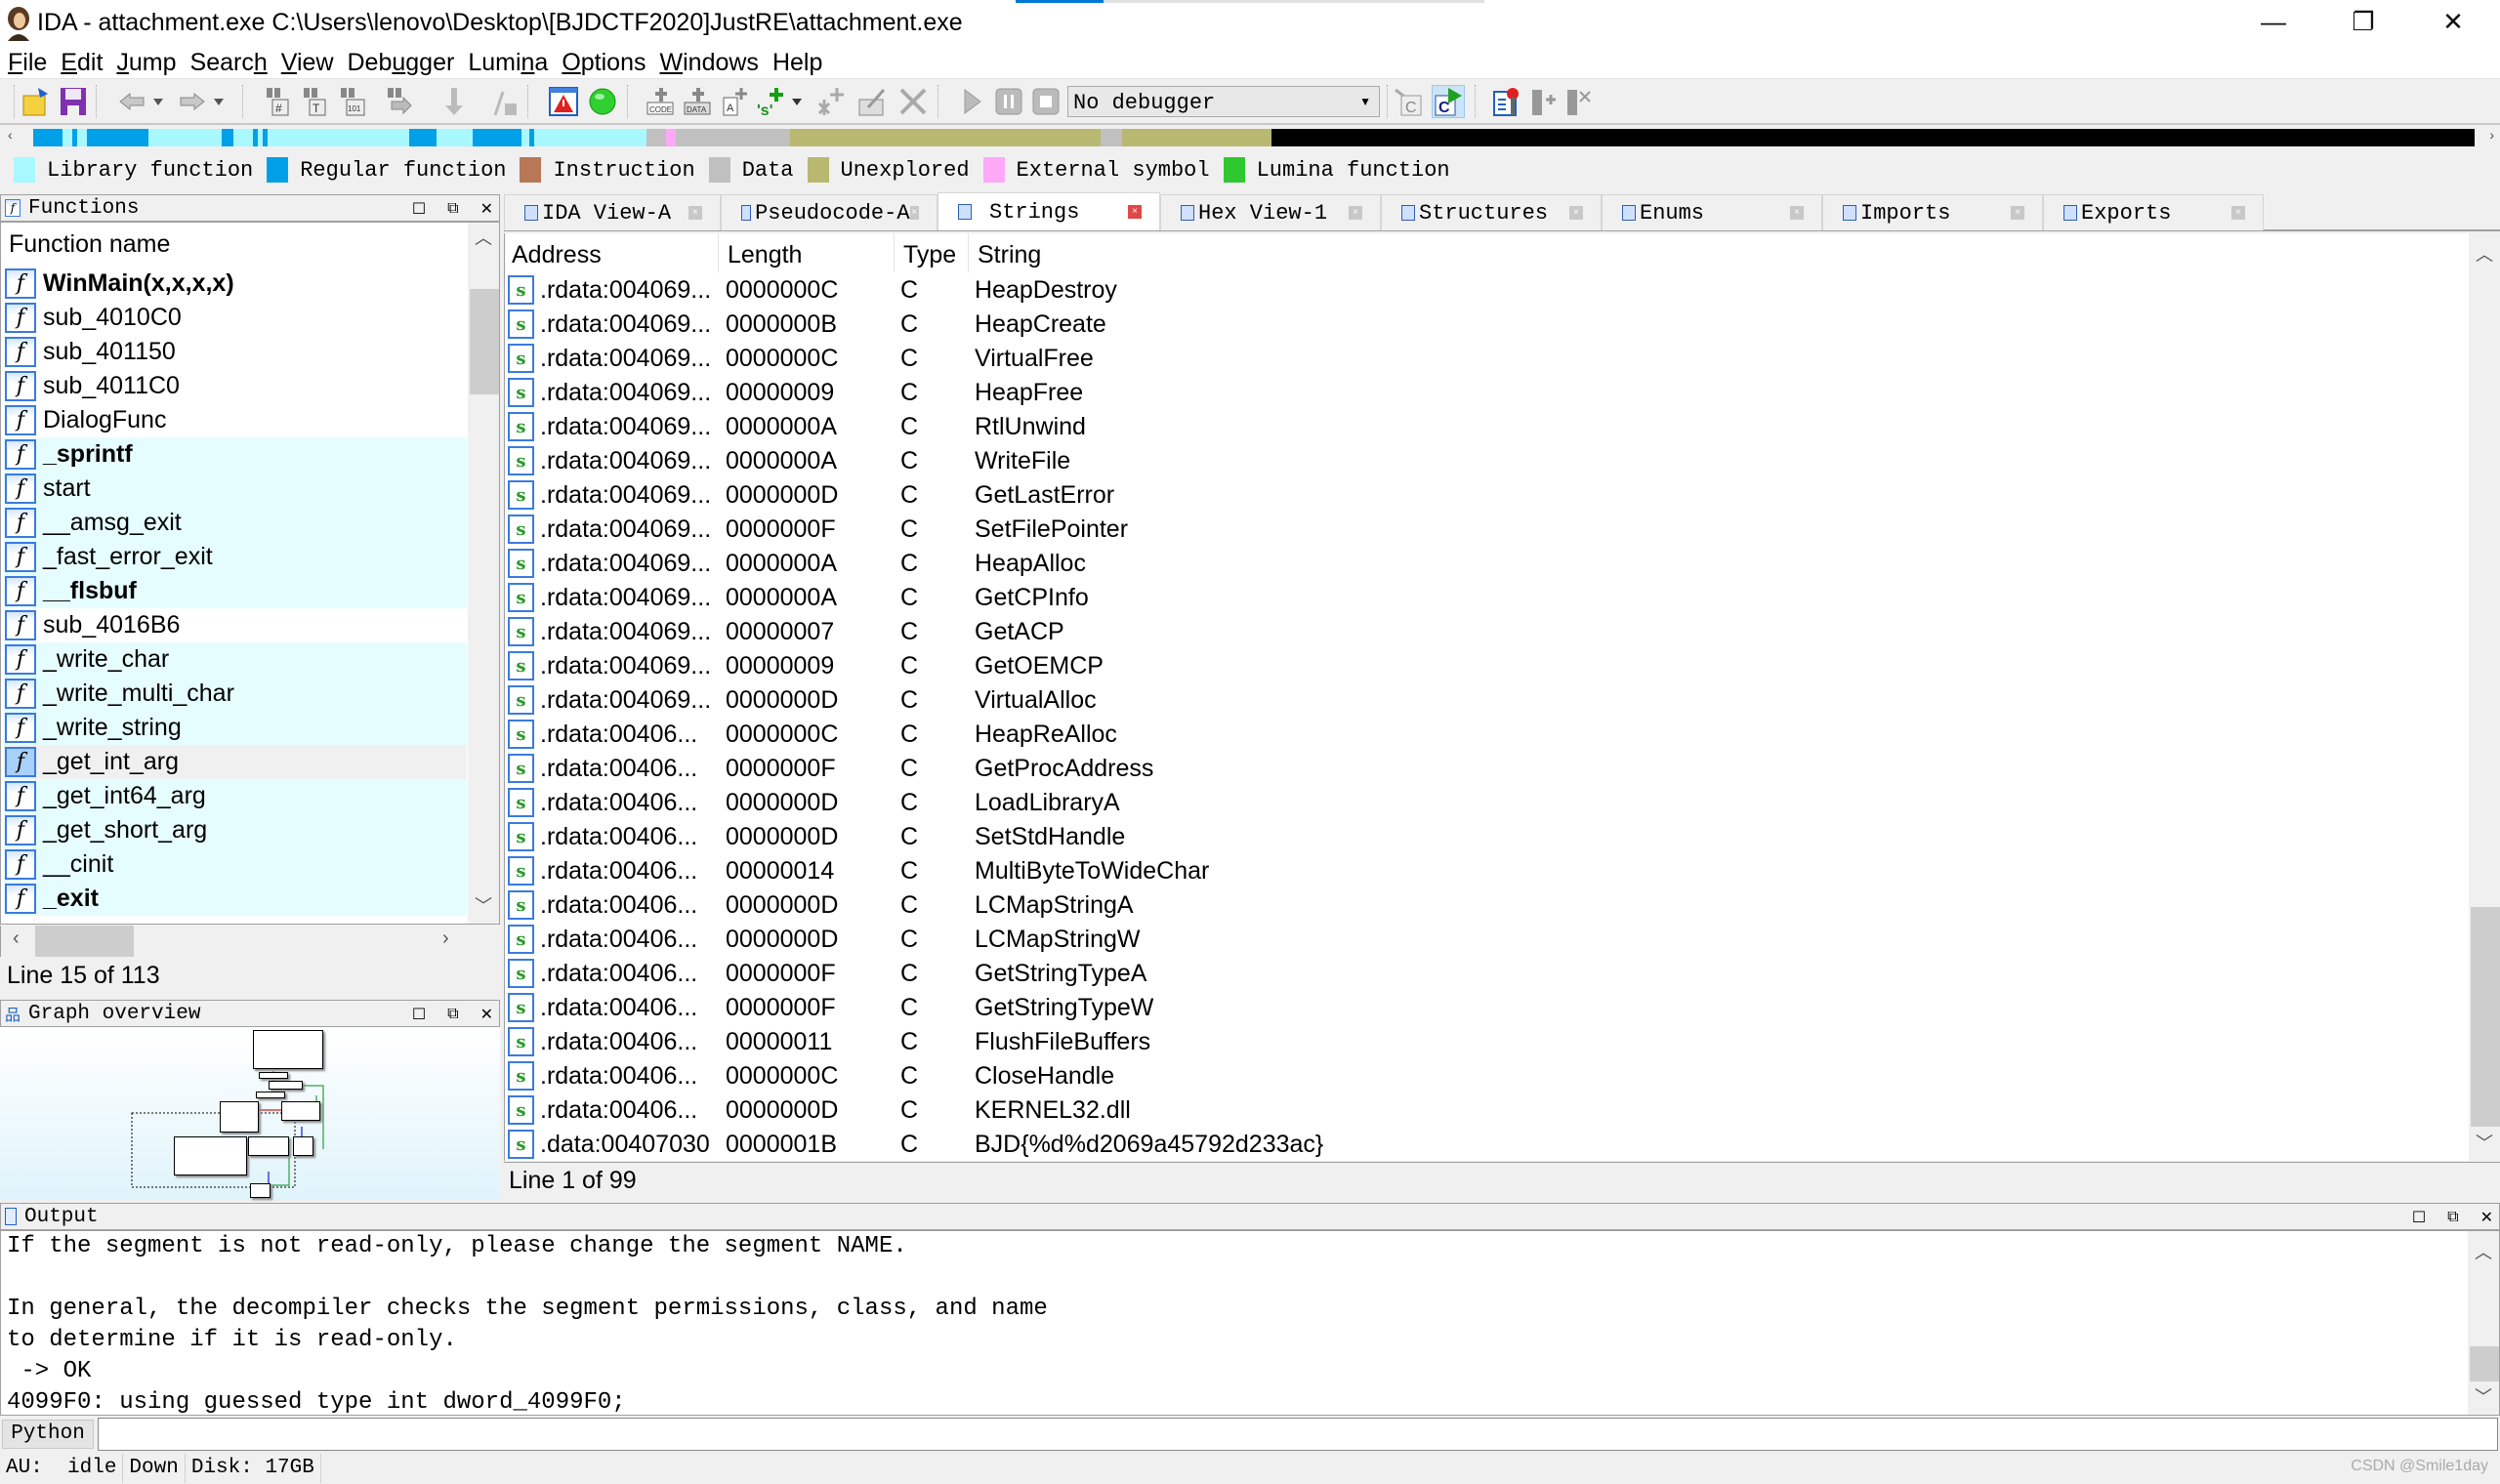 This screenshot has width=2500, height=1484. I want to click on column-header-string: String, so click(1010, 255).